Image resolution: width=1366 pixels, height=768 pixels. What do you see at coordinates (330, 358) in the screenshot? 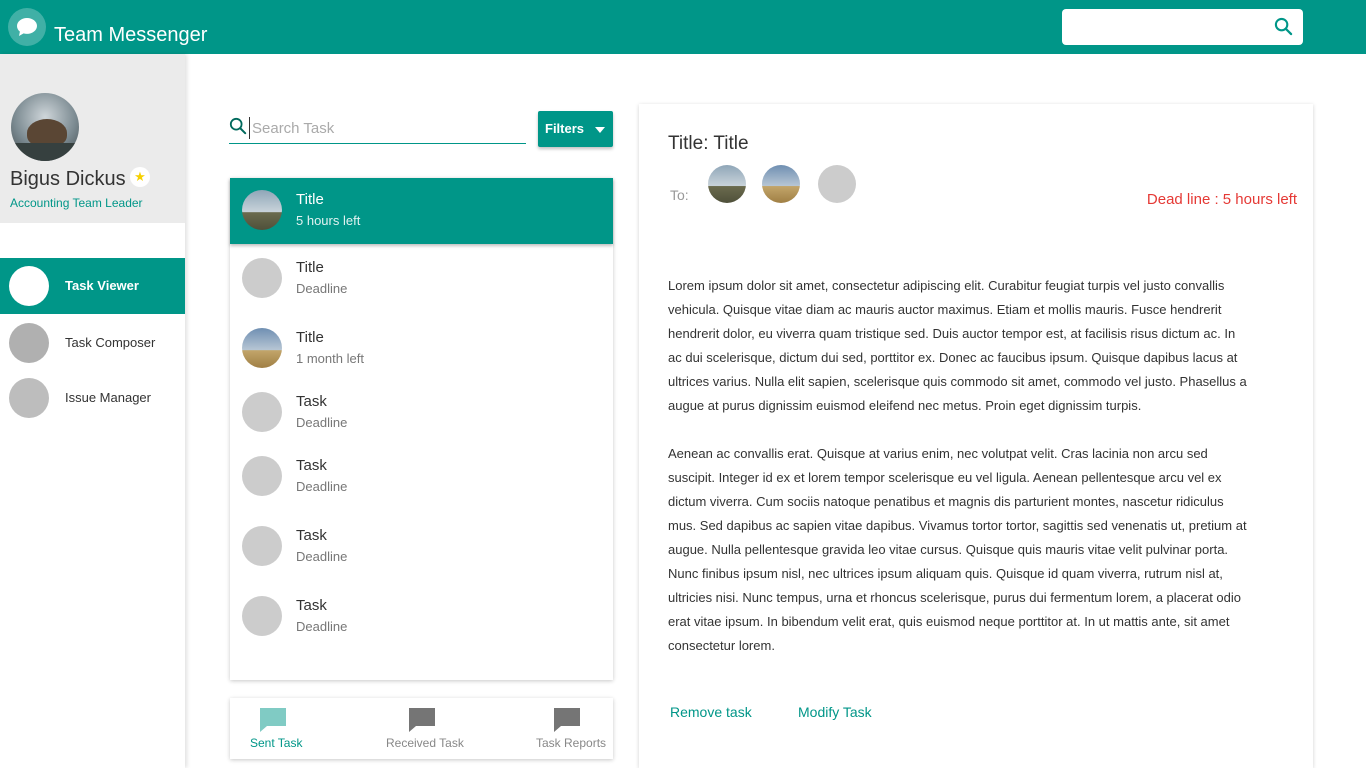
I see `task-subtitle: 1 month left` at bounding box center [330, 358].